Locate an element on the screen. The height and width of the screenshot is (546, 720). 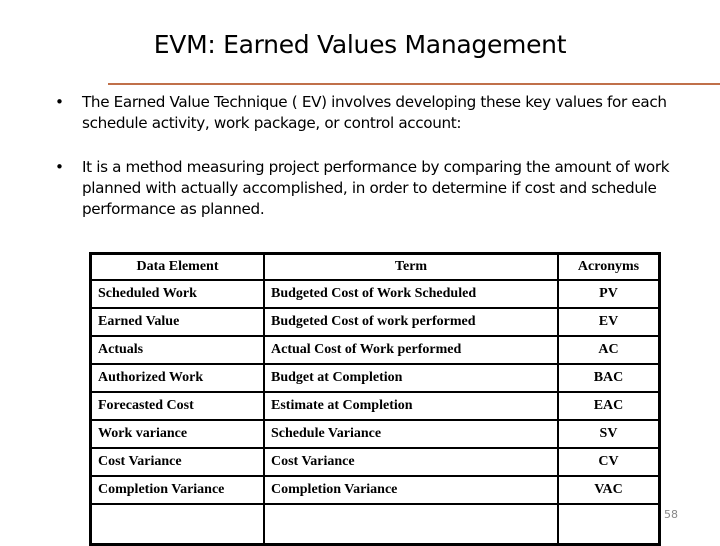
cell-data-element is located at coordinates (177, 524).